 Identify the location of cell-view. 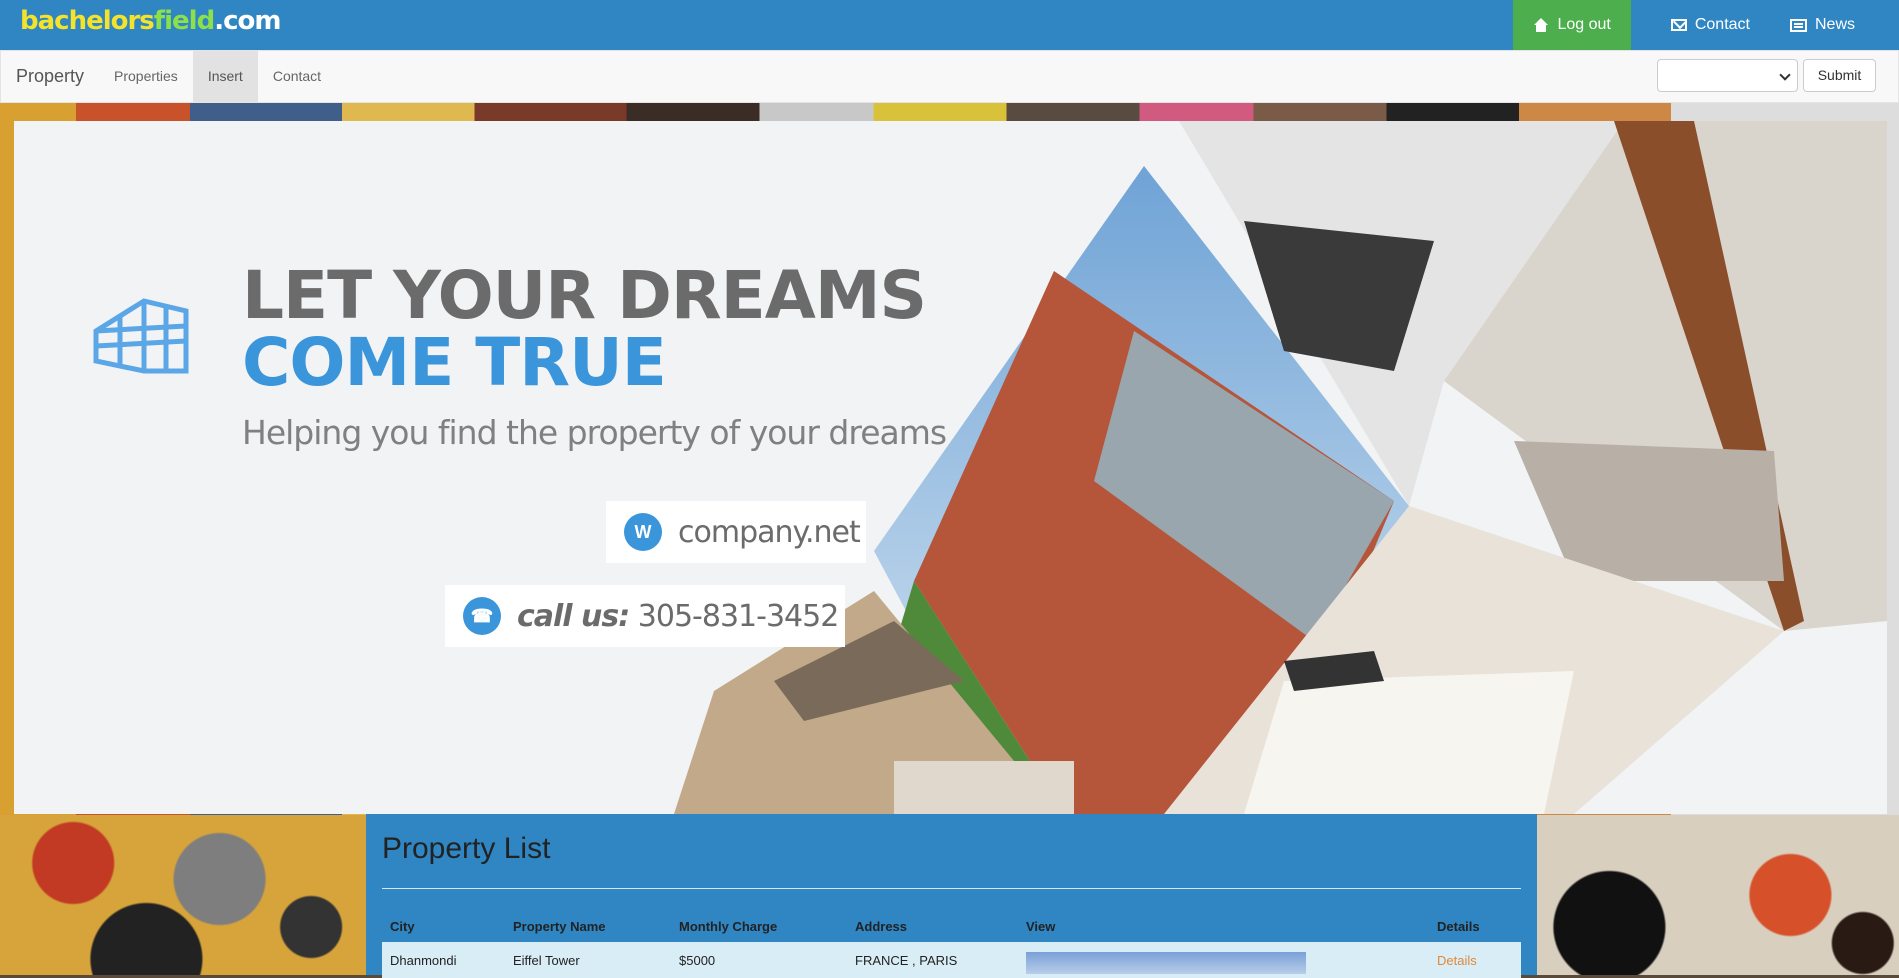
(1223, 960).